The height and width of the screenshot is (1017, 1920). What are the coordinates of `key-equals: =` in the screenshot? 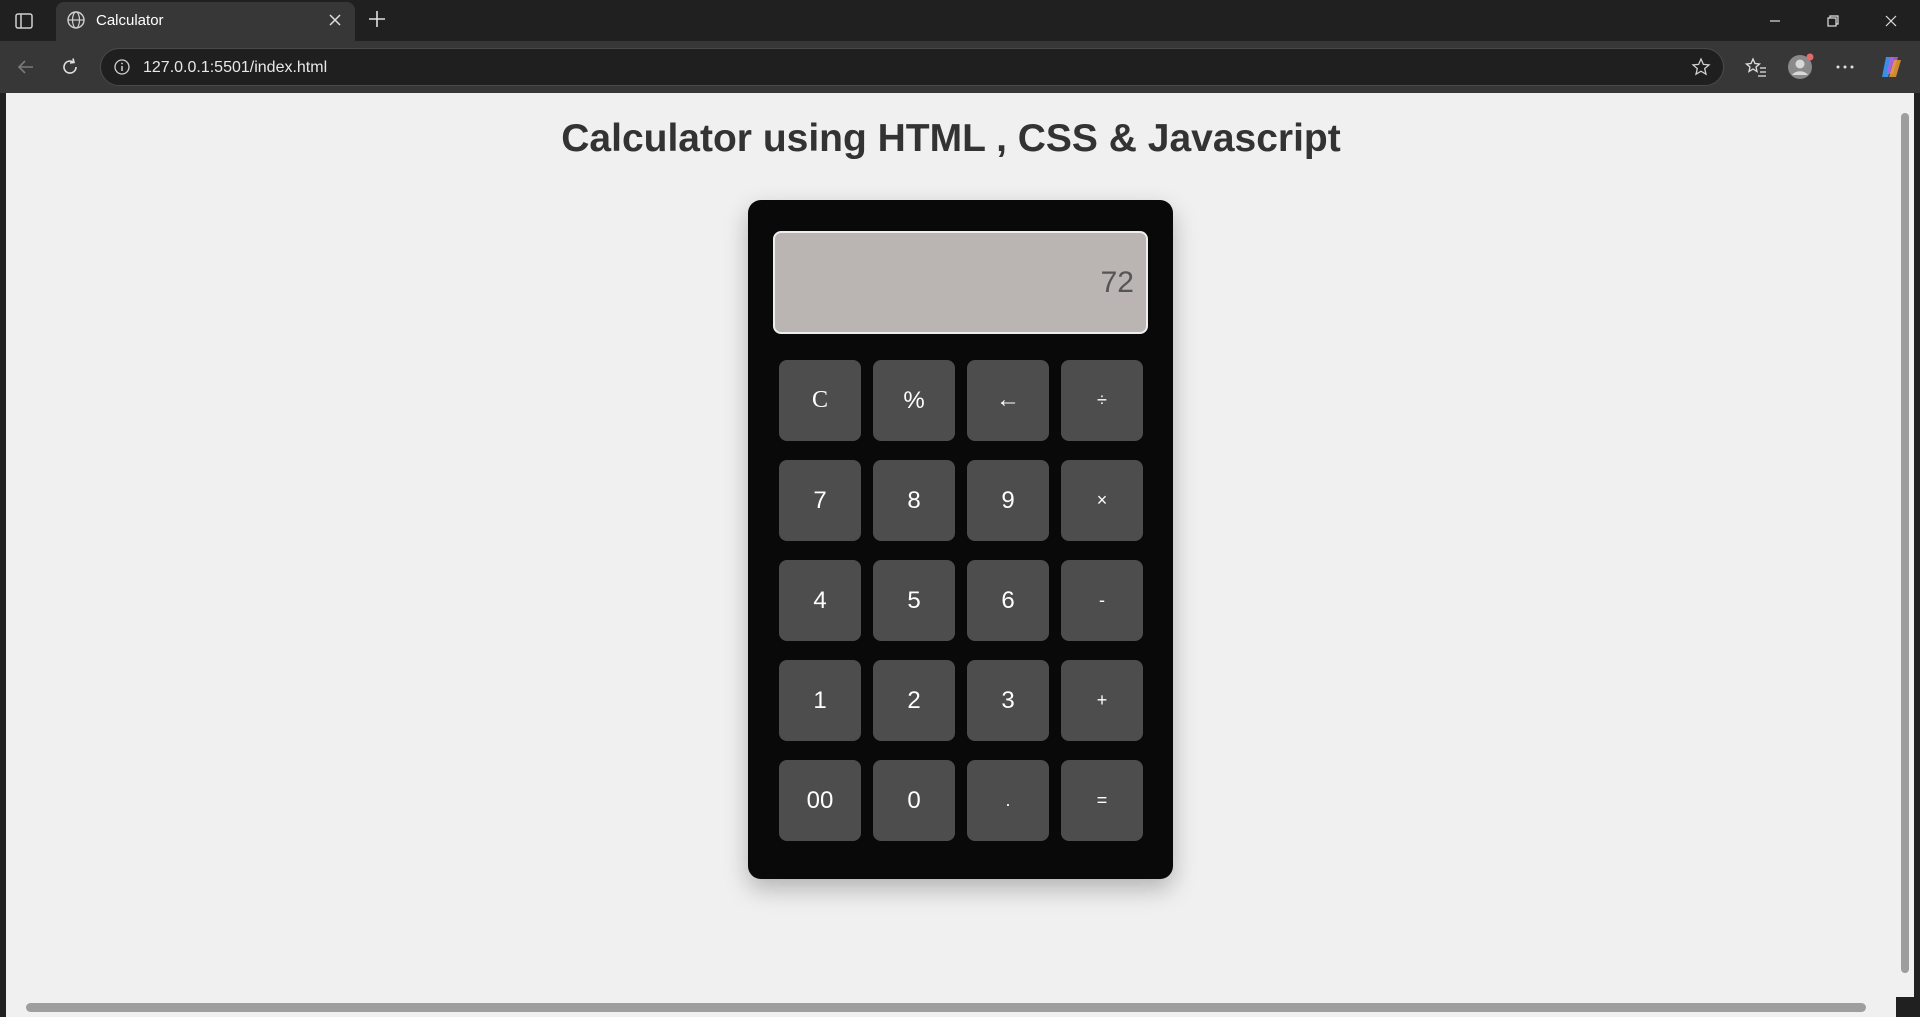 It's located at (1102, 800).